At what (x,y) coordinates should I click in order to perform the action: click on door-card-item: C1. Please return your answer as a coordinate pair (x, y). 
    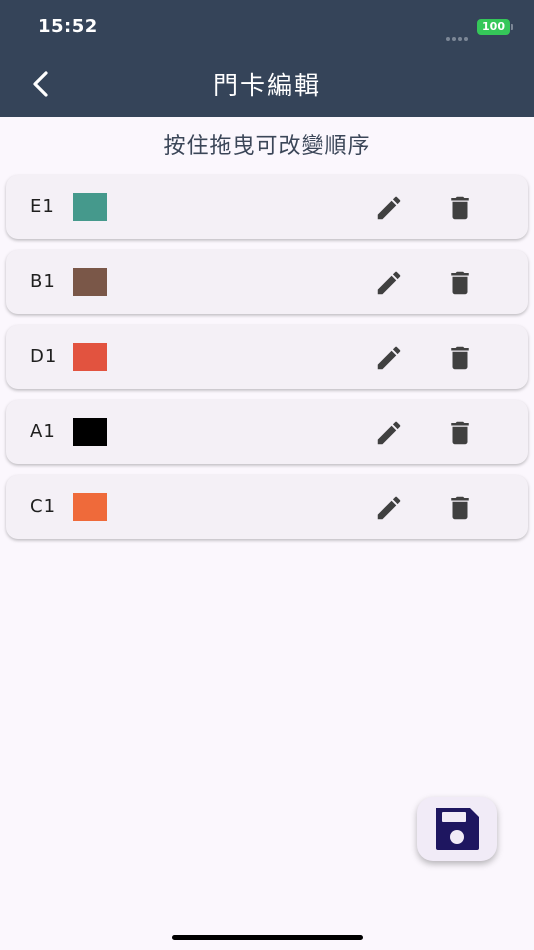
    Looking at the image, I should click on (267, 507).